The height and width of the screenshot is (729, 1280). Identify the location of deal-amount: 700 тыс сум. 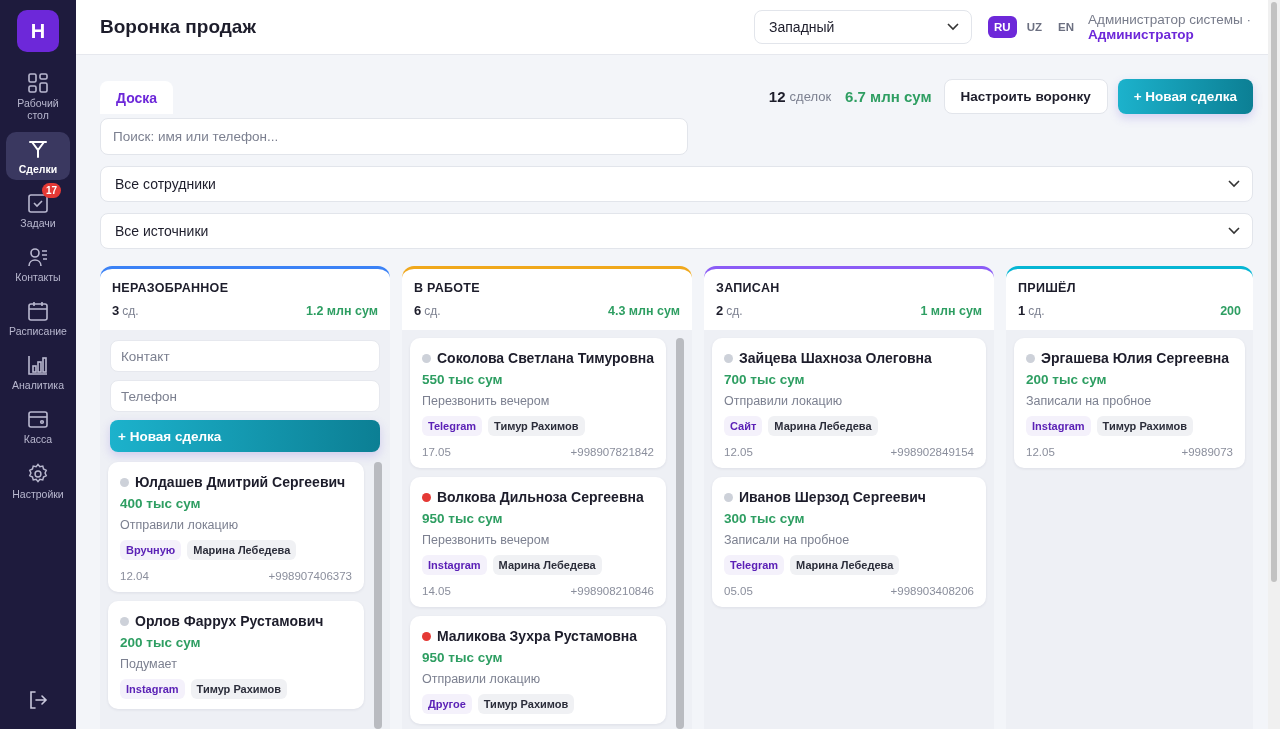
(765, 379).